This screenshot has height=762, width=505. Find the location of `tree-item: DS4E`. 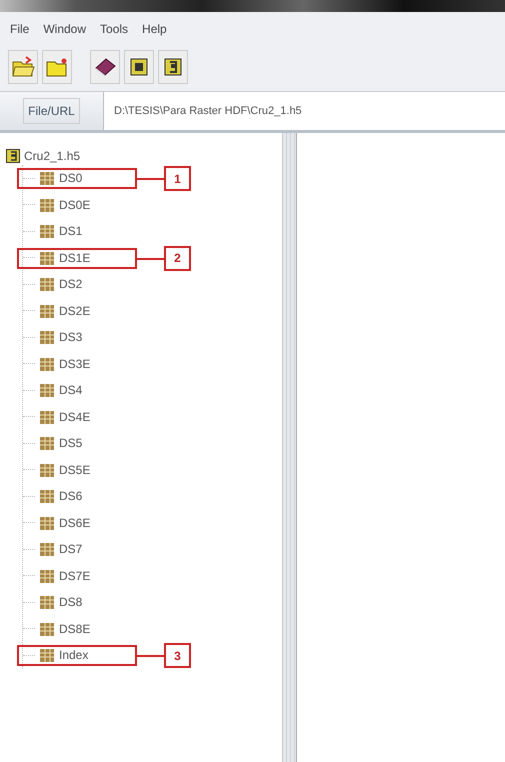

tree-item: DS4E is located at coordinates (74, 417).